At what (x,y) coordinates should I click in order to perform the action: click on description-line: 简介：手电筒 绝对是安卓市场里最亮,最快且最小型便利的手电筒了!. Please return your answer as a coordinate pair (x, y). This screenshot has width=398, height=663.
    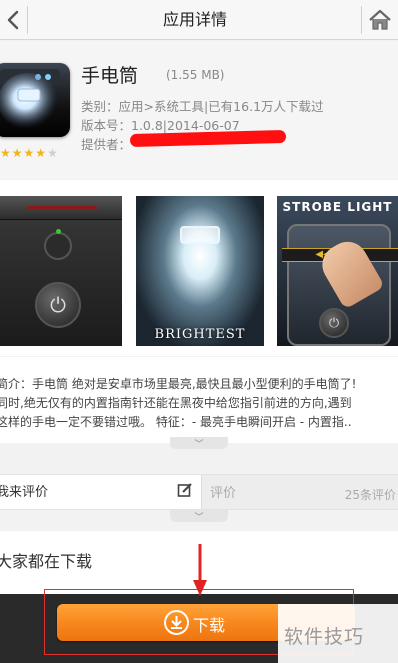
    Looking at the image, I should click on (178, 384).